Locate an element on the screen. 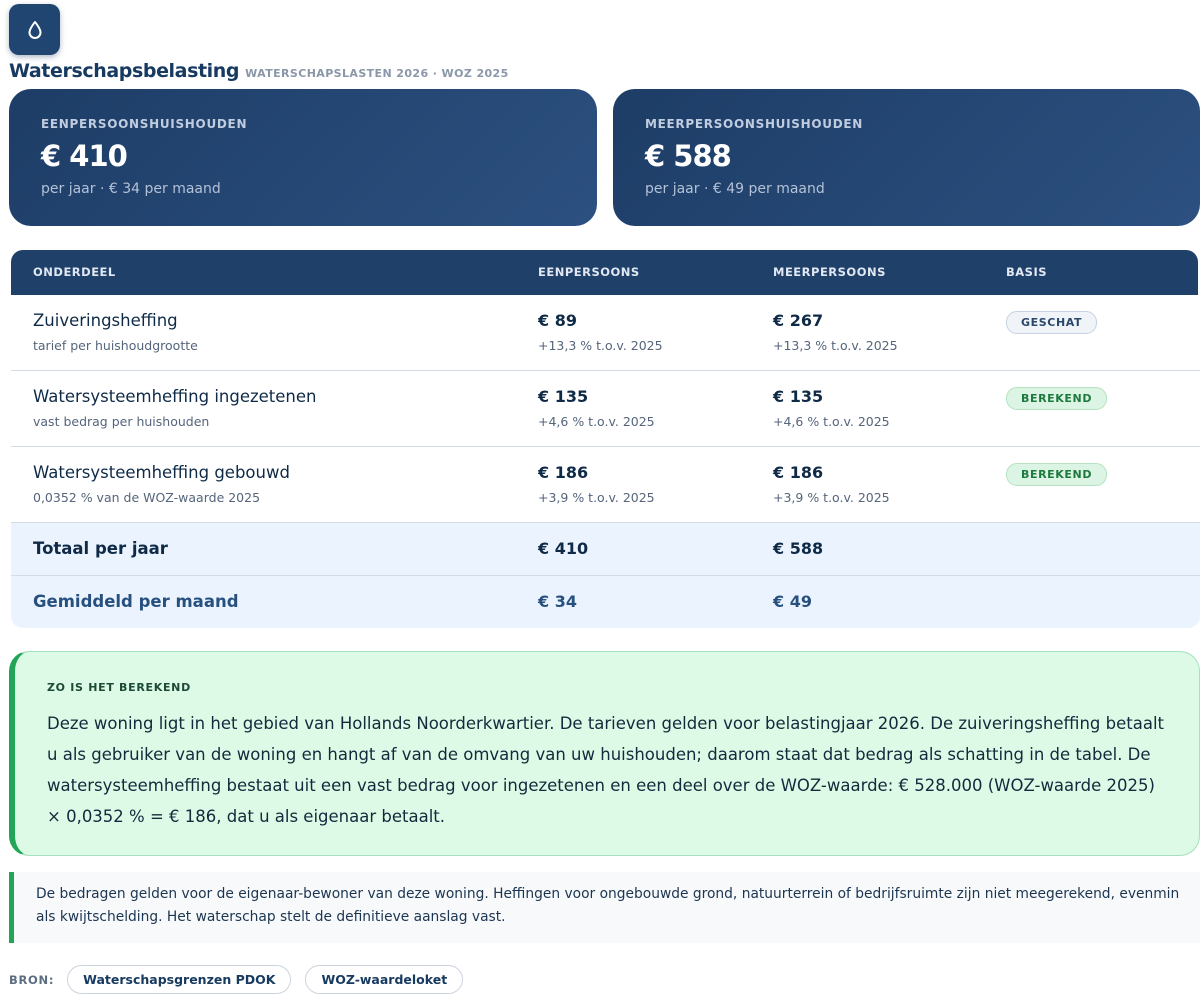  row-name: Watersysteemheffing gebouwd is located at coordinates (161, 472).